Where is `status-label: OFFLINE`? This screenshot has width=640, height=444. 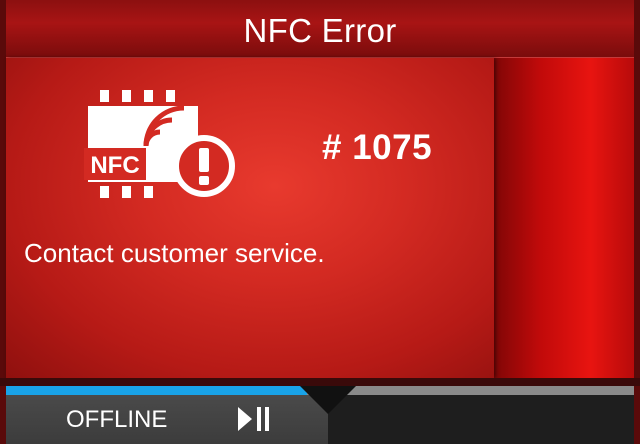
status-label: OFFLINE is located at coordinates (117, 419).